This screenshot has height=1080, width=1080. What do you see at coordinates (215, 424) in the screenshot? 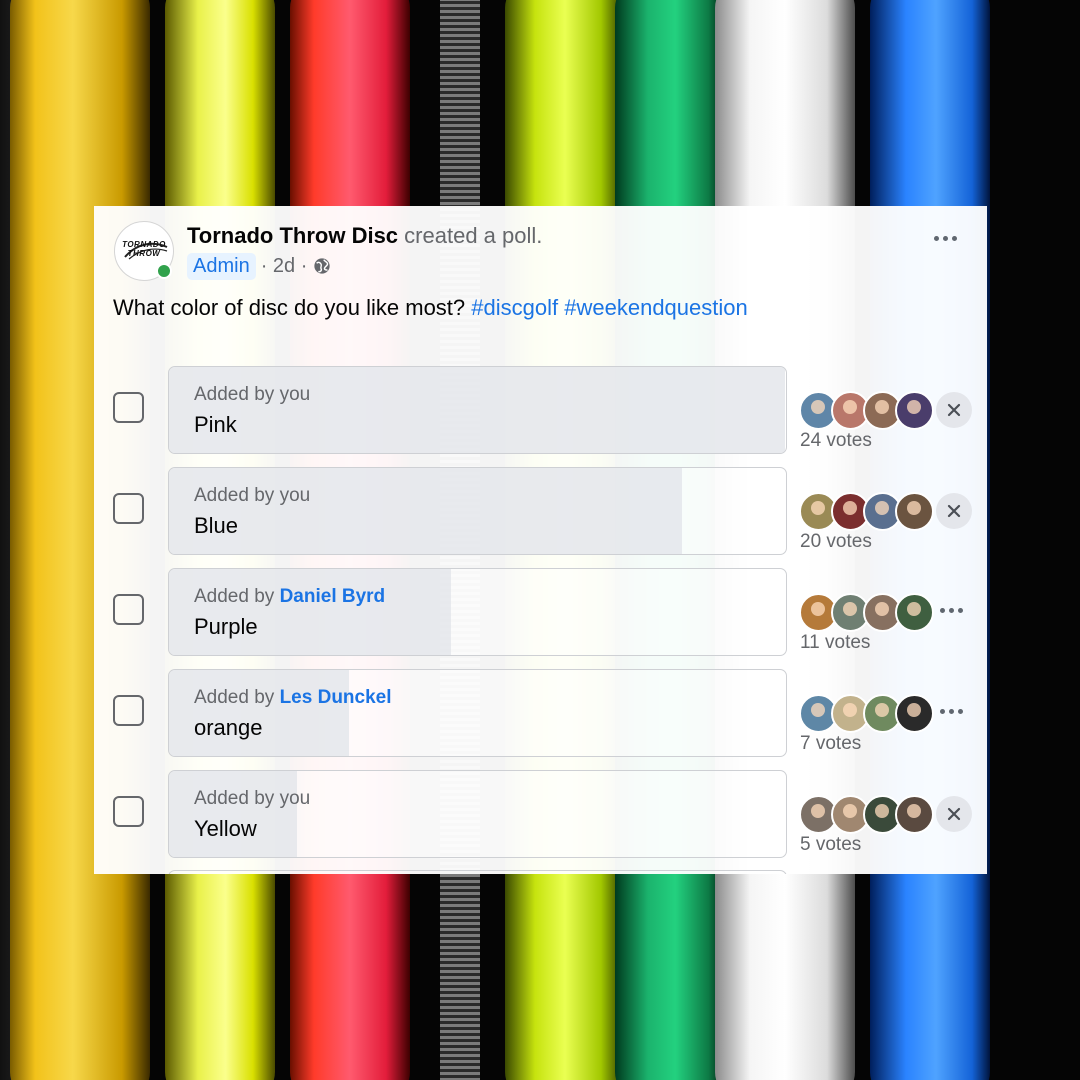
I see `option-label: Pink` at bounding box center [215, 424].